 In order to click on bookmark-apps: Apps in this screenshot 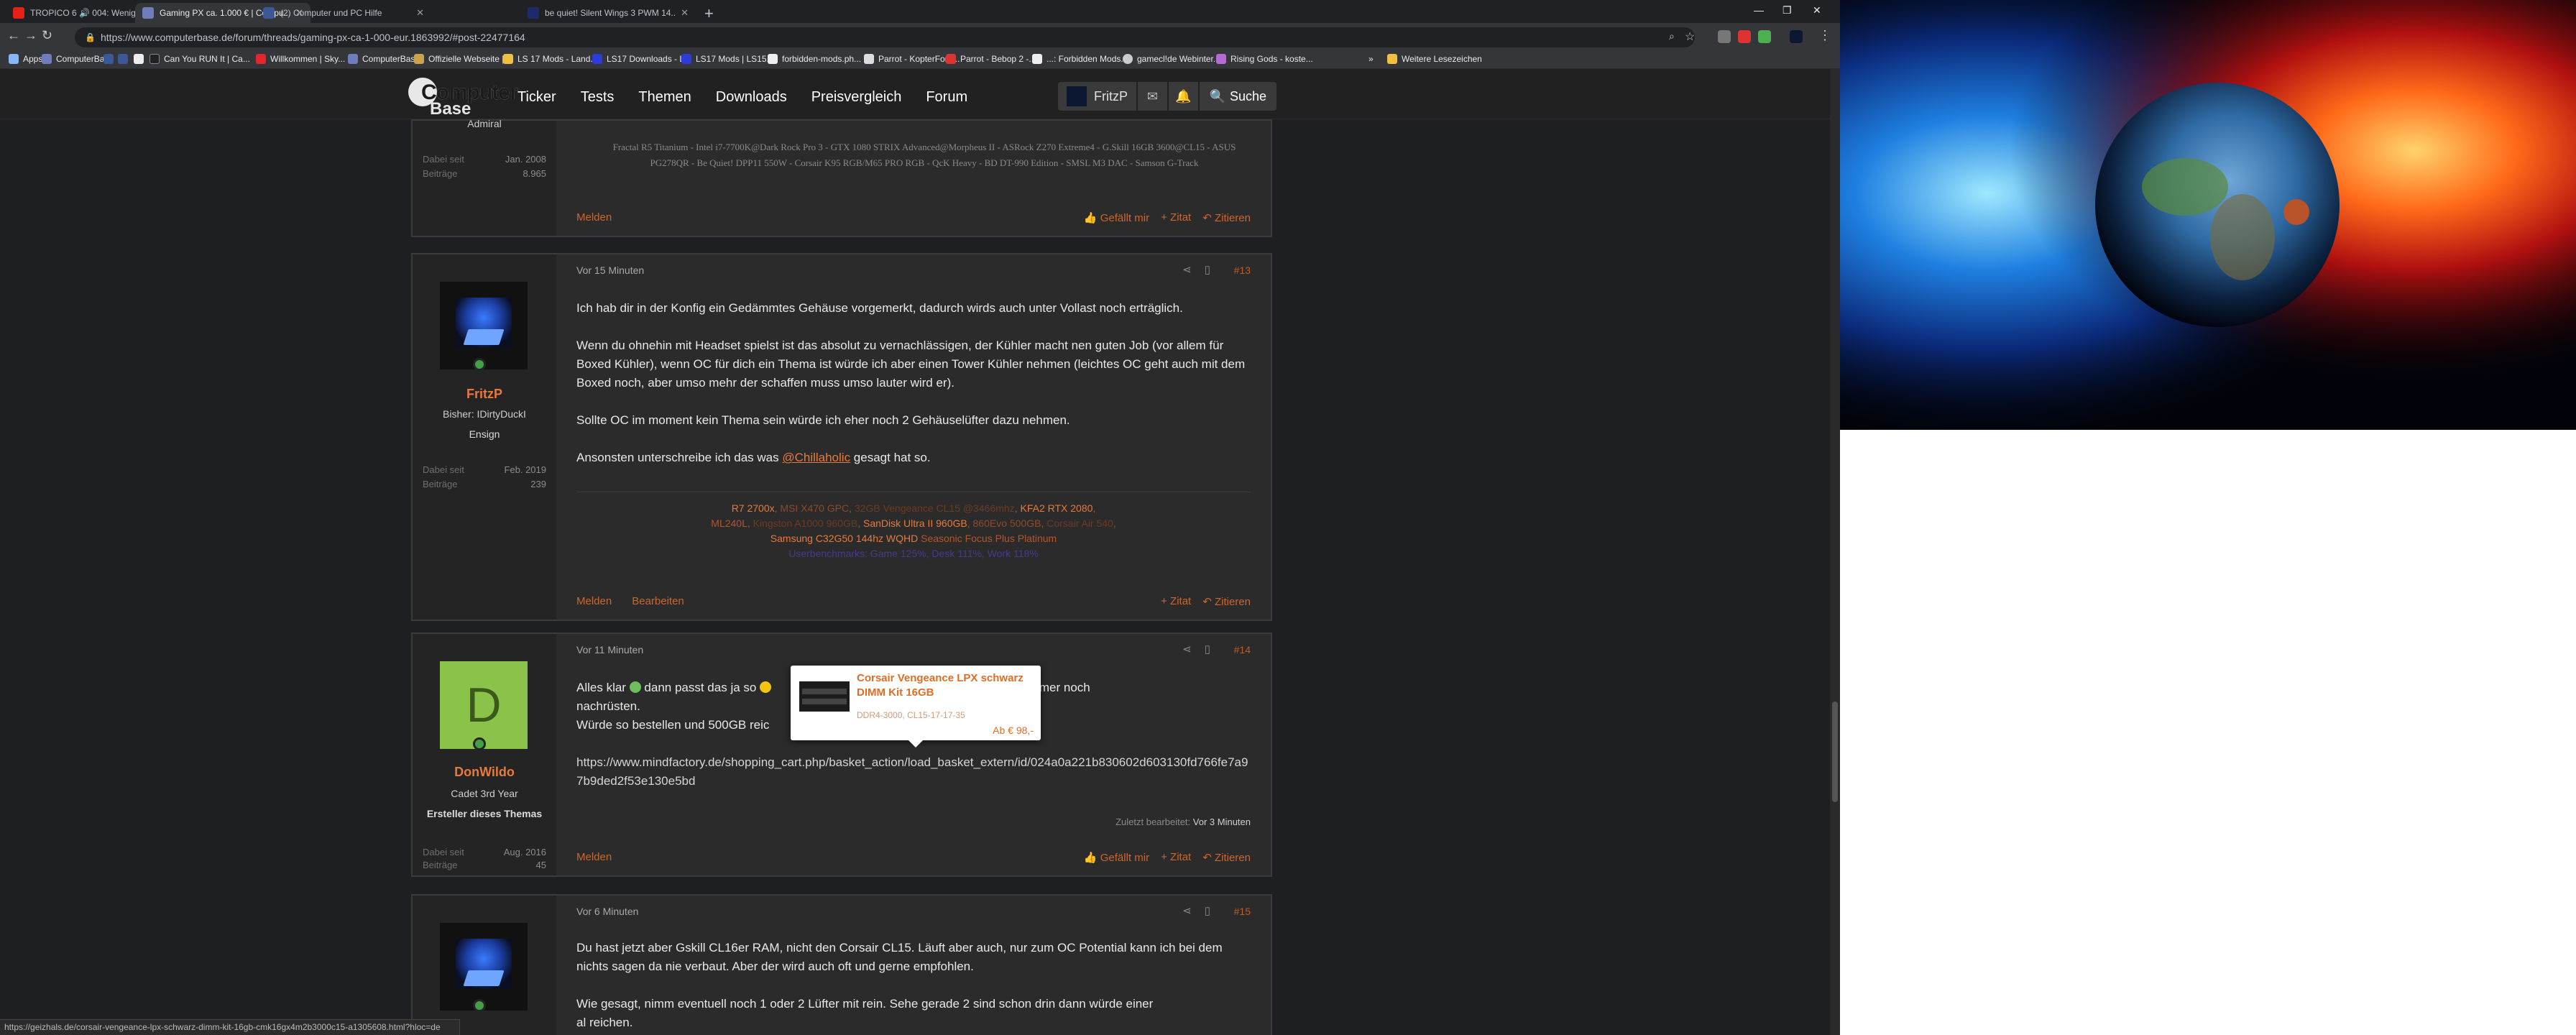, I will do `click(25, 59)`.